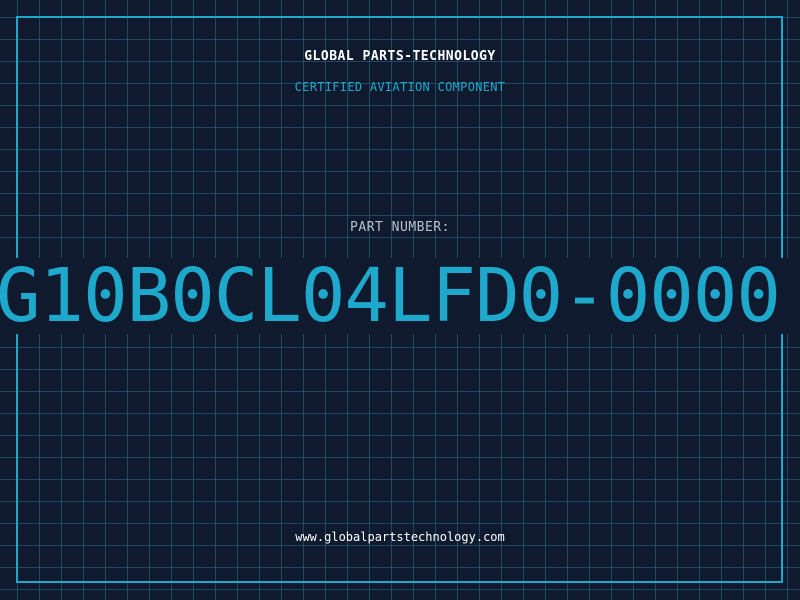 This screenshot has width=800, height=600. I want to click on part-number-band: G10B0CL04LFD0-0000, so click(400, 296).